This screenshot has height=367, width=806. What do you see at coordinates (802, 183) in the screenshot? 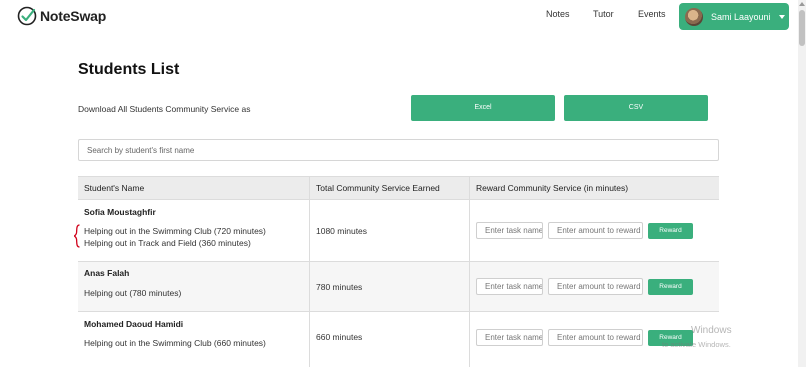
I see `page-scrollbar` at bounding box center [802, 183].